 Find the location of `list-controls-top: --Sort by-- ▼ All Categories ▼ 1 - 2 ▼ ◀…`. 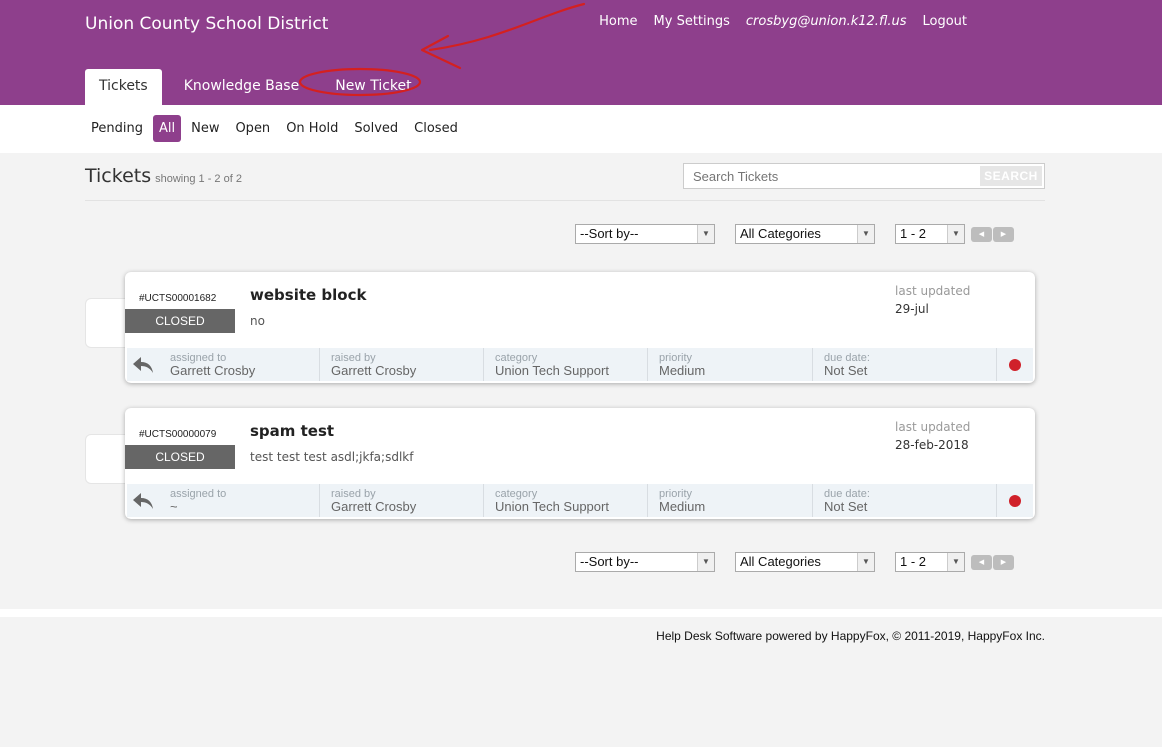

list-controls-top: --Sort by-- ▼ All Categories ▼ 1 - 2 ▼ ◀… is located at coordinates (794, 234).